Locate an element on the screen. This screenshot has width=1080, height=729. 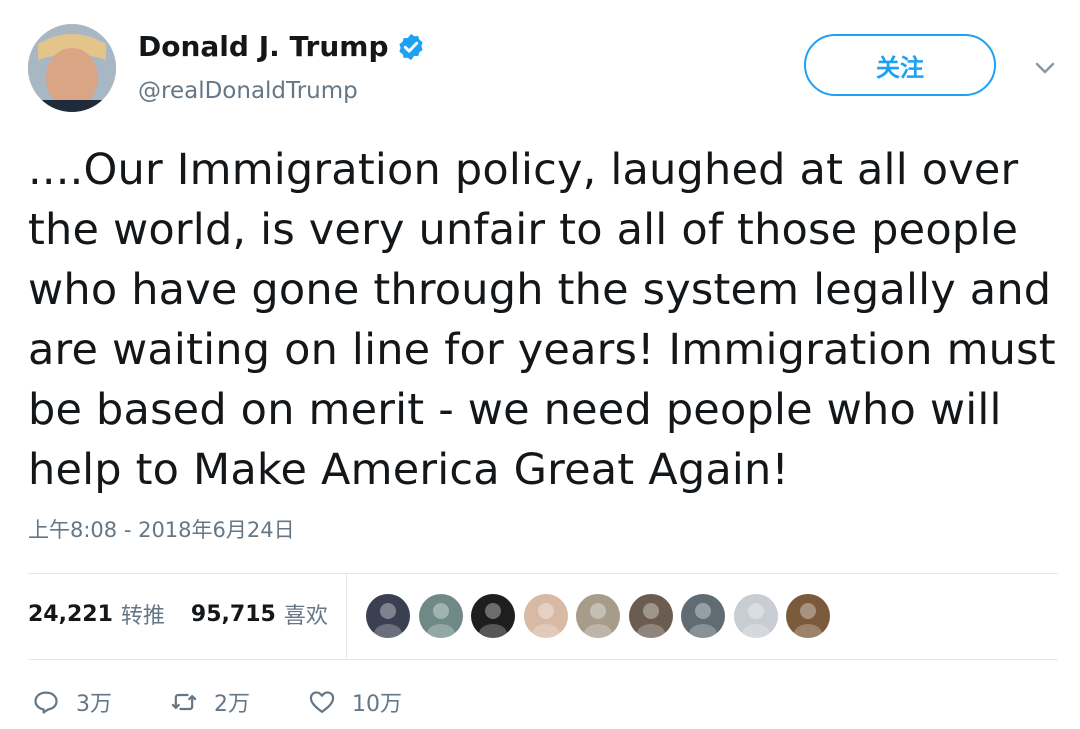
reply-icon is located at coordinates (46, 702).